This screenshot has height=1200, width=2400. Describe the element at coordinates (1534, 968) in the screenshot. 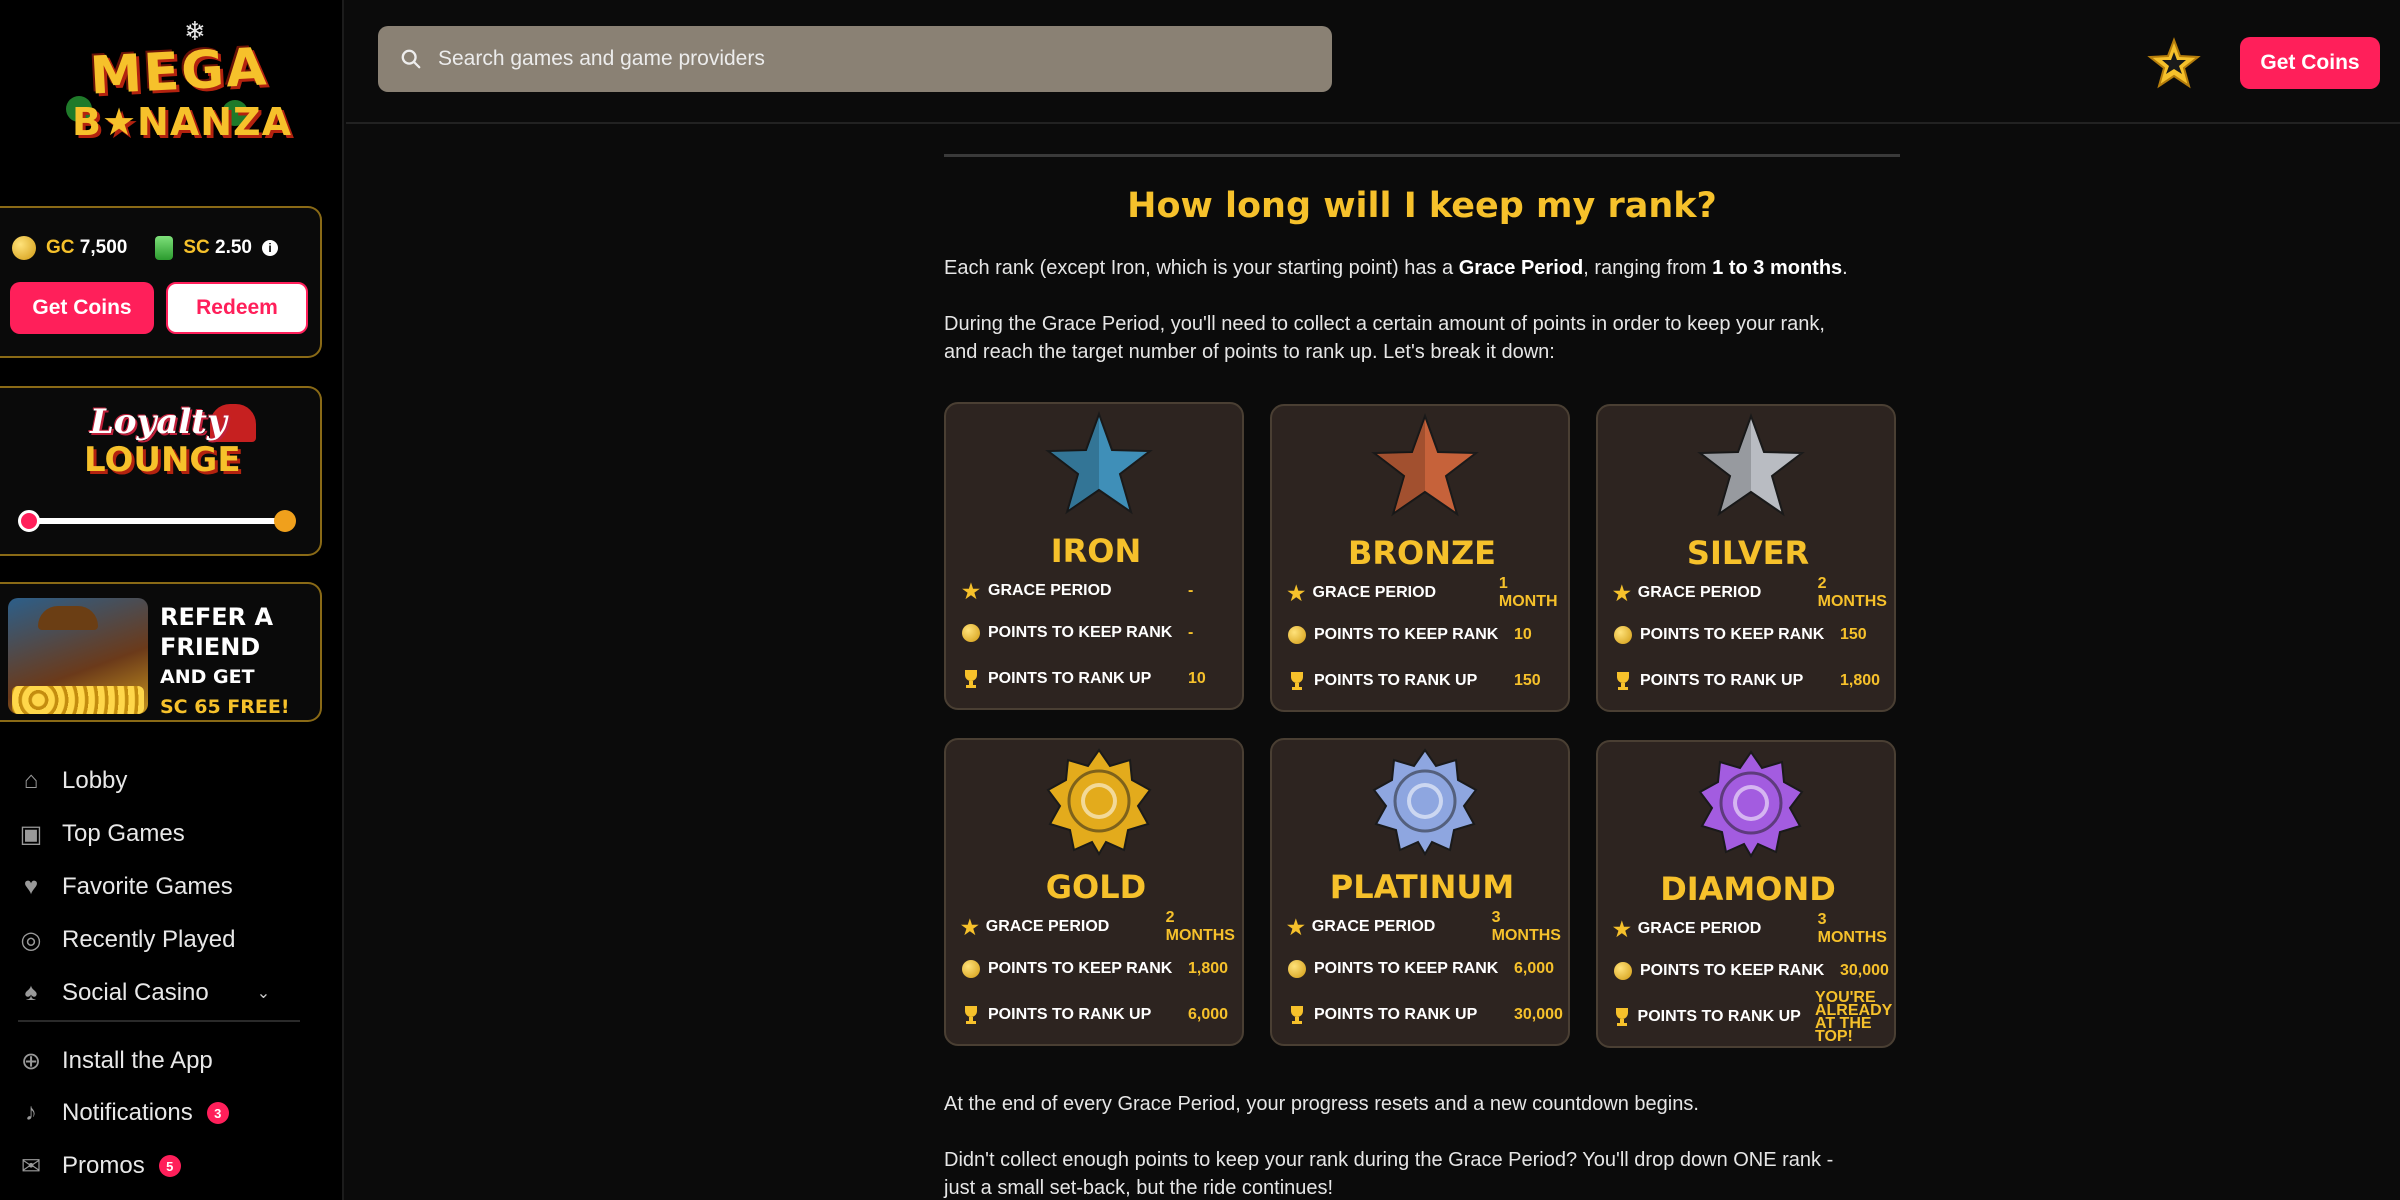

I see `rank-row-value: 6,000` at that location.